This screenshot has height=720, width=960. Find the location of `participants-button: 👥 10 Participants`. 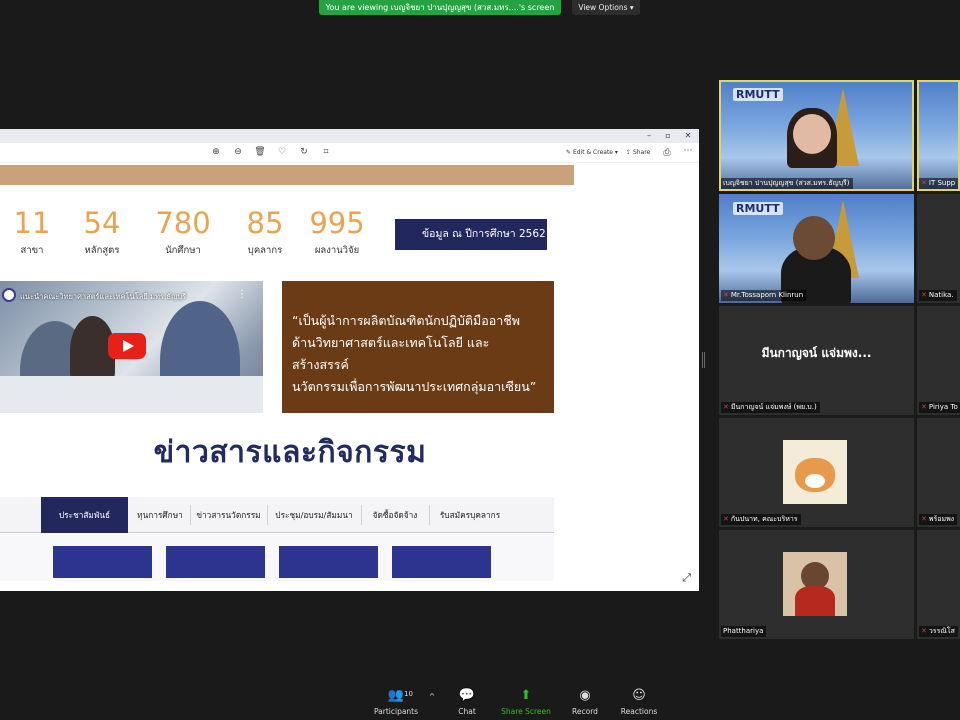

participants-button: 👥 10 Participants is located at coordinates (396, 702).